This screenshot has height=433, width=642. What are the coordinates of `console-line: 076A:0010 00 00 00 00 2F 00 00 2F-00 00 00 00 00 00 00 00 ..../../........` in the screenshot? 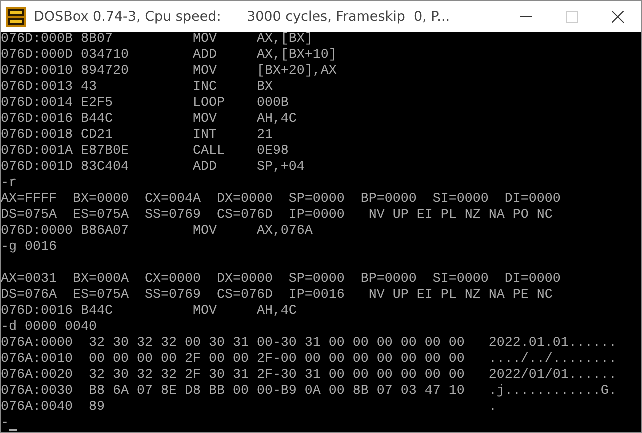 It's located at (309, 360).